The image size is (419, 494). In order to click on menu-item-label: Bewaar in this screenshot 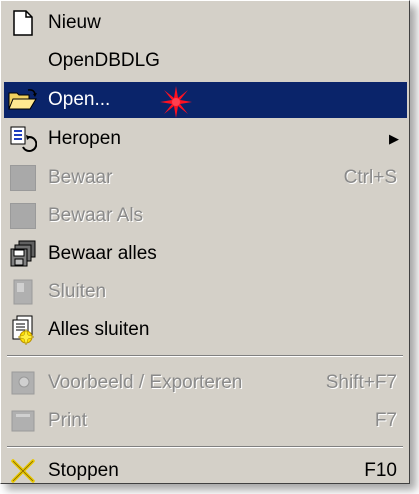, I will do `click(80, 177)`.